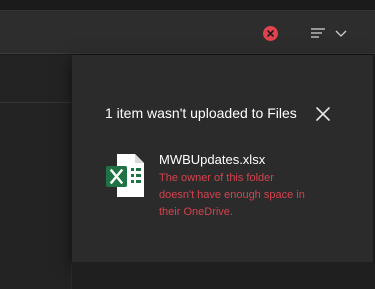 Image resolution: width=375 pixels, height=289 pixels. I want to click on flyout-title: 1 item wasn't uploaded to Files, so click(201, 113).